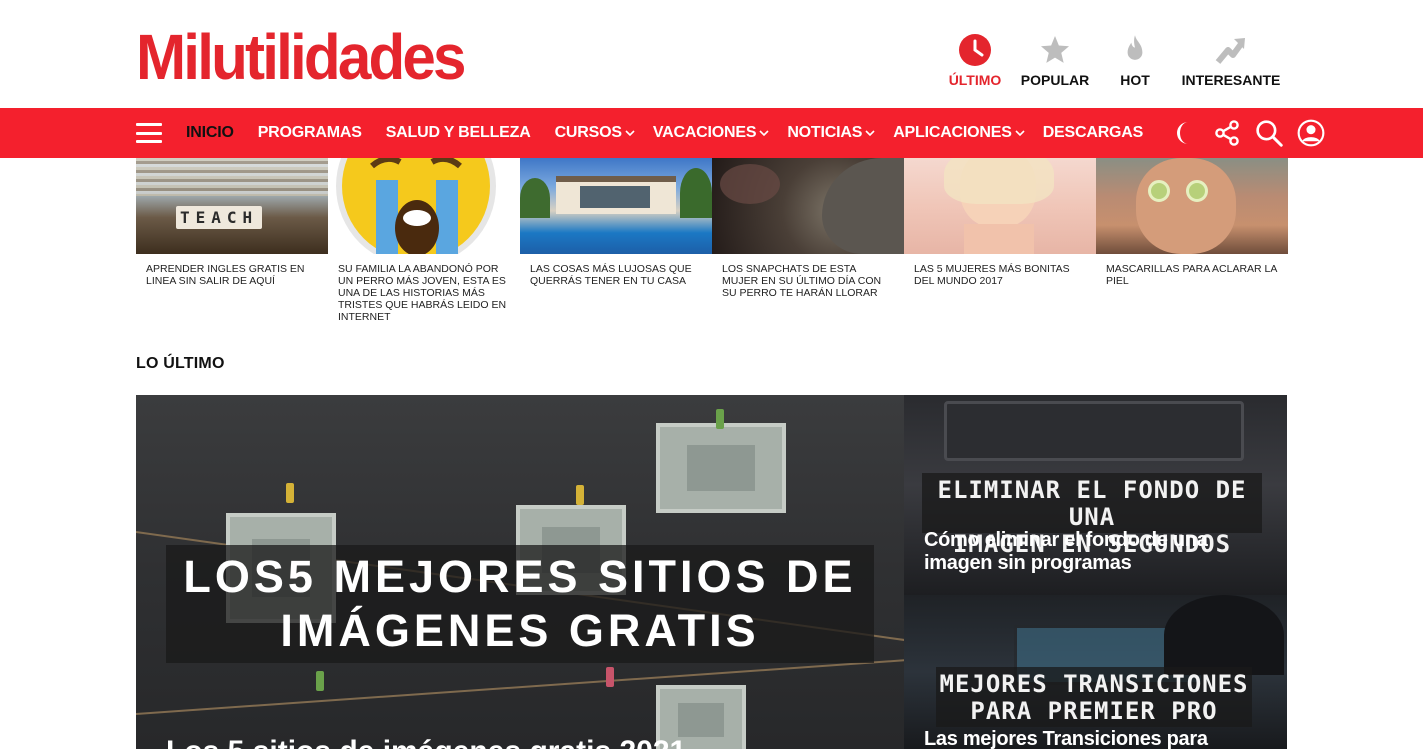 Image resolution: width=1423 pixels, height=749 pixels. Describe the element at coordinates (1135, 80) in the screenshot. I see `quick-nav-label: HOT` at that location.